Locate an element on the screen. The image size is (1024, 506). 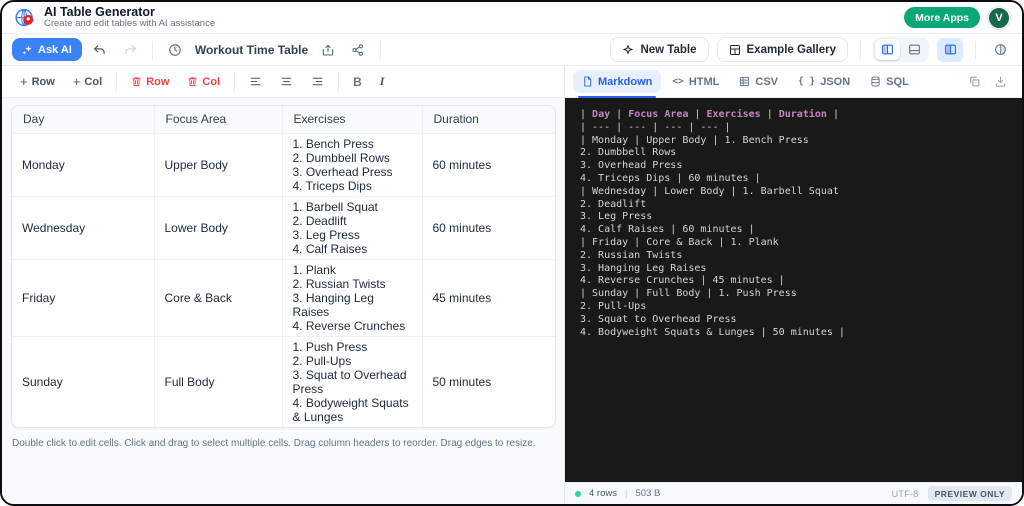
table-cell: Sunday is located at coordinates (83, 381).